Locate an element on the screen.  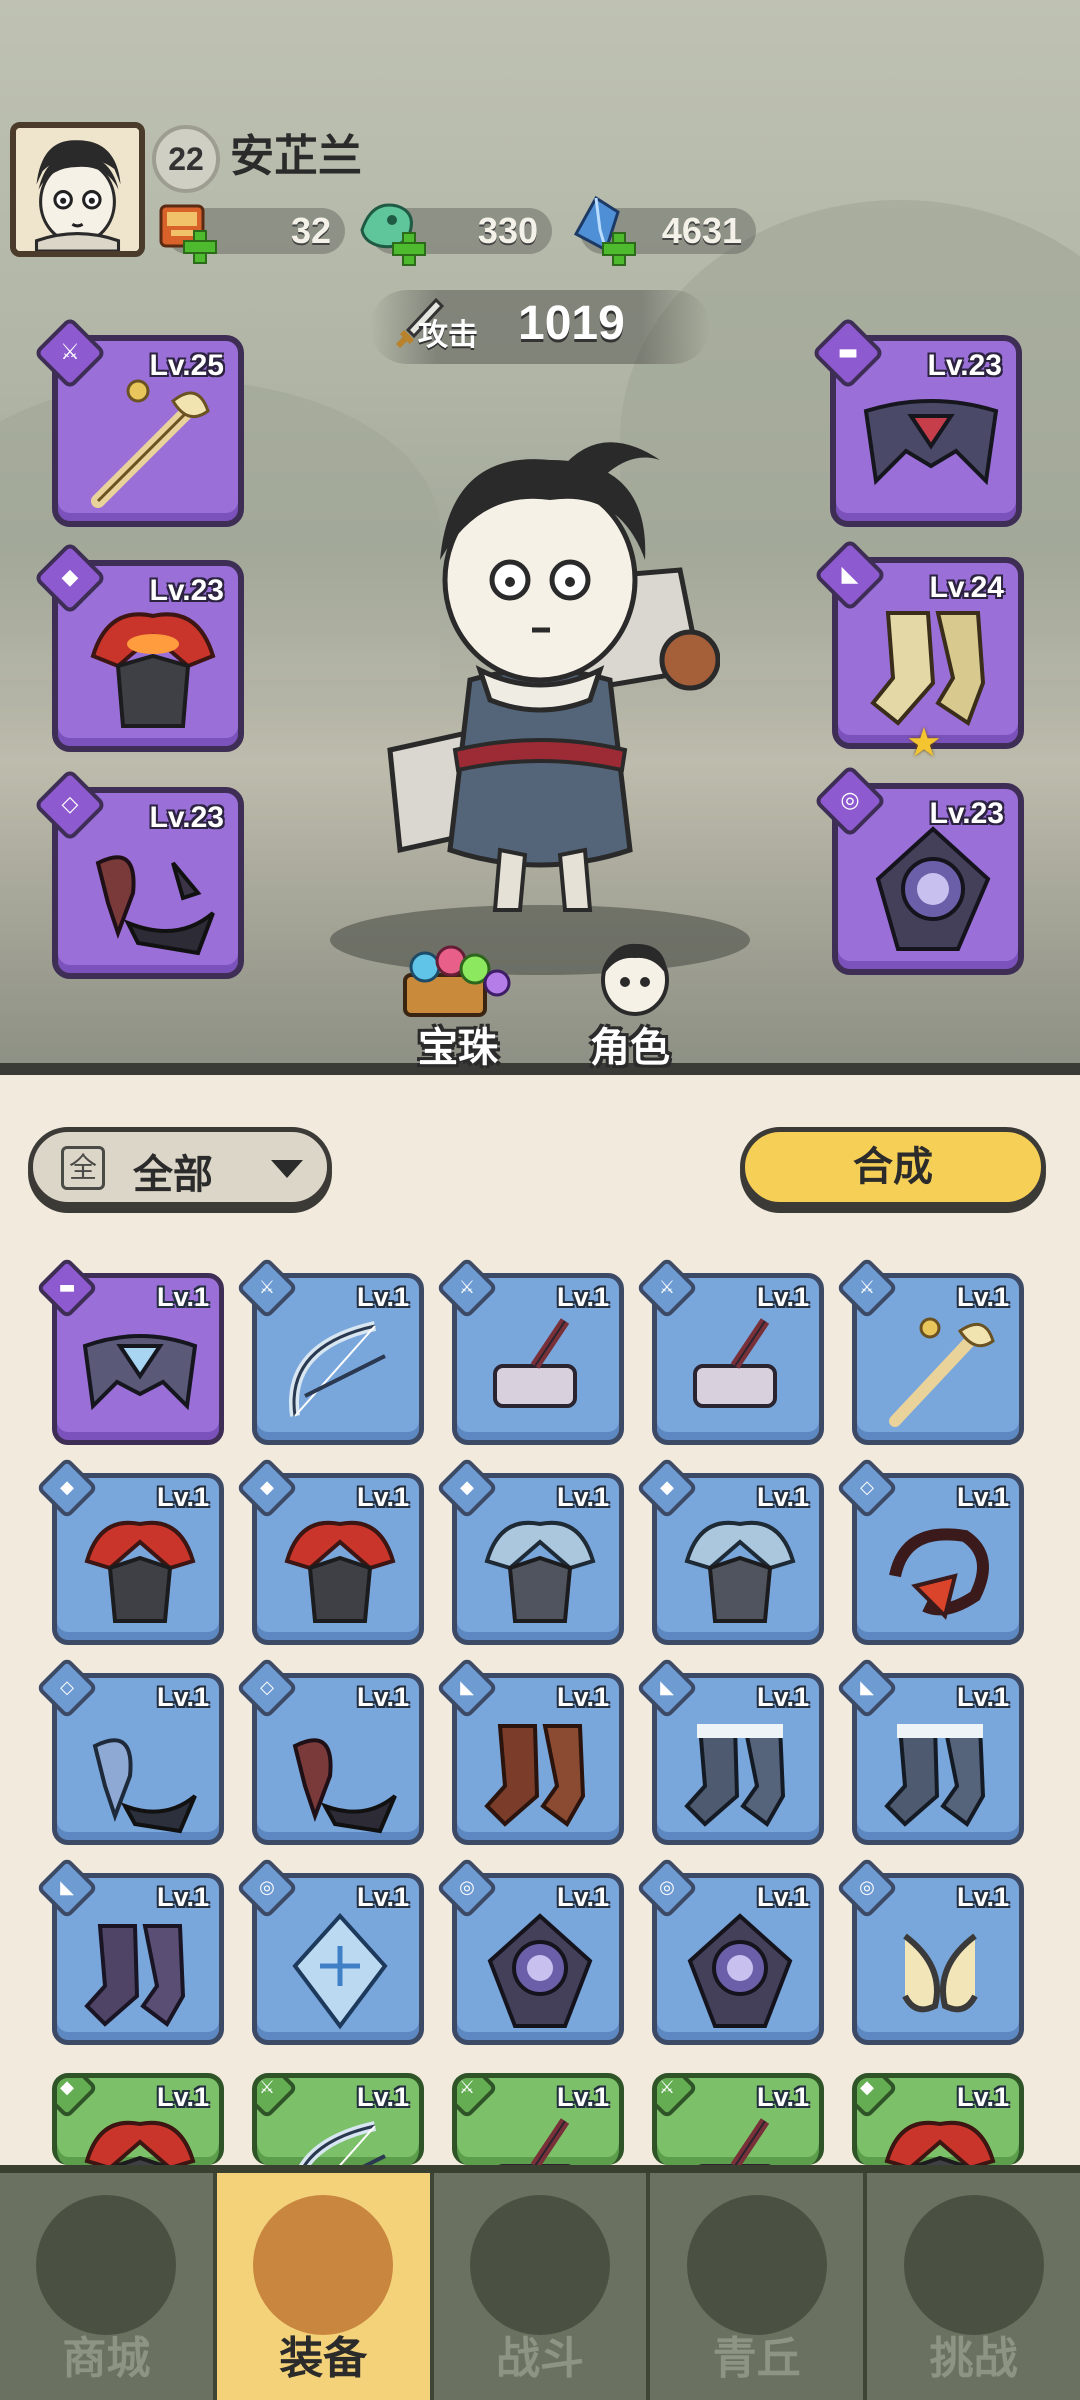
filter-all-icon: 全 is located at coordinates (83, 1168).